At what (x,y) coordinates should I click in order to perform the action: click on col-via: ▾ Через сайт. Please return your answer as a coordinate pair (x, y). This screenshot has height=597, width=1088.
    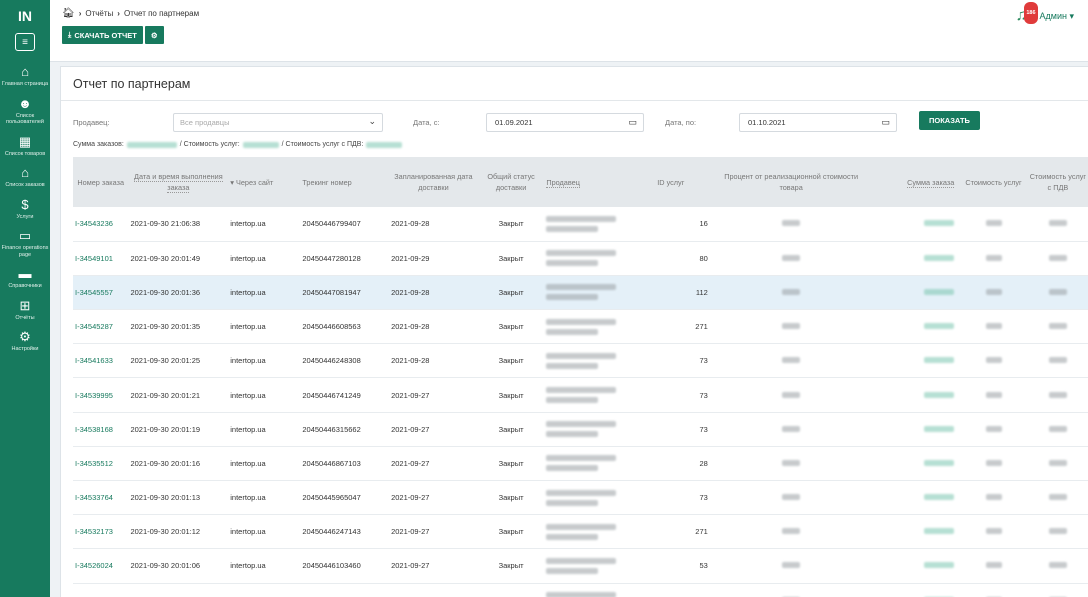
    Looking at the image, I should click on (264, 182).